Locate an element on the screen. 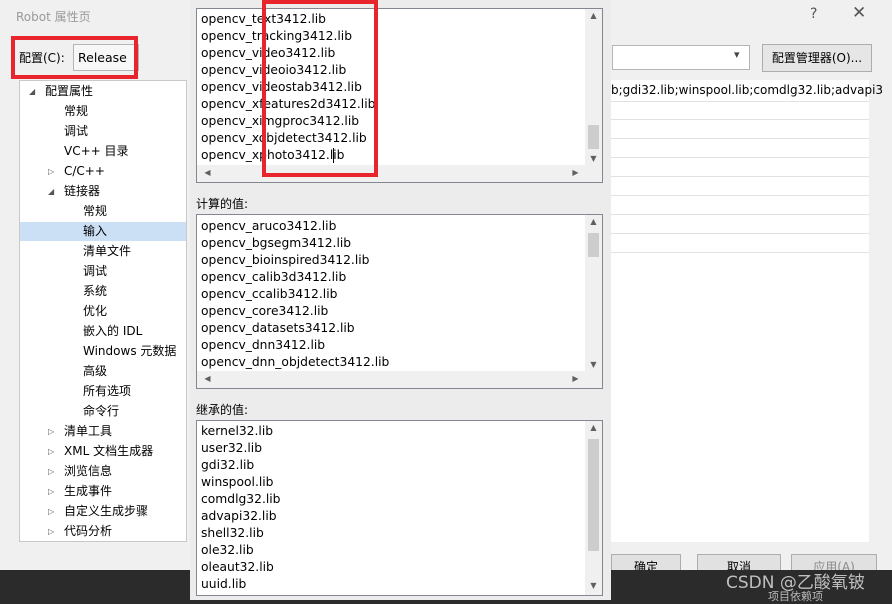 The height and width of the screenshot is (604, 892). tree-item: 命令行 is located at coordinates (101, 411).